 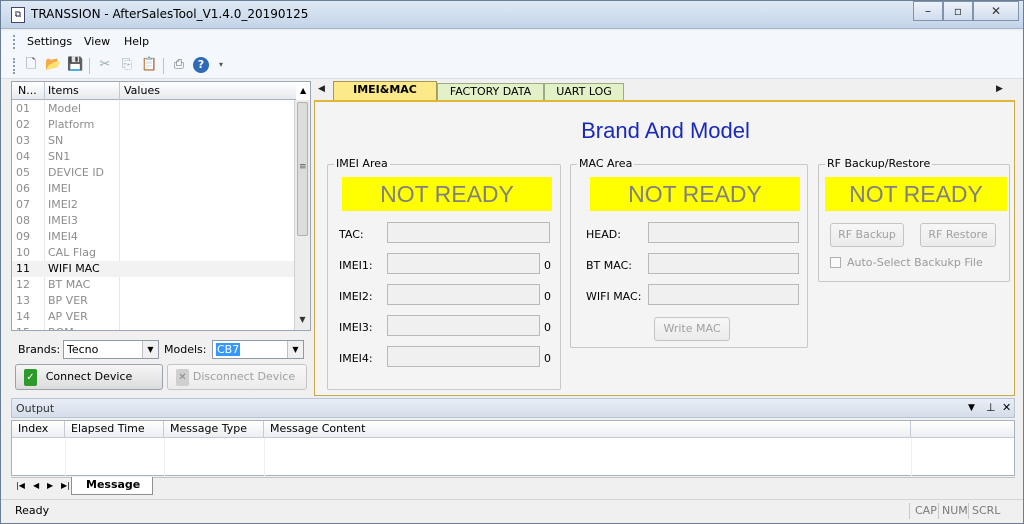 What do you see at coordinates (50, 485) in the screenshot?
I see `next-page-icon: ▶` at bounding box center [50, 485].